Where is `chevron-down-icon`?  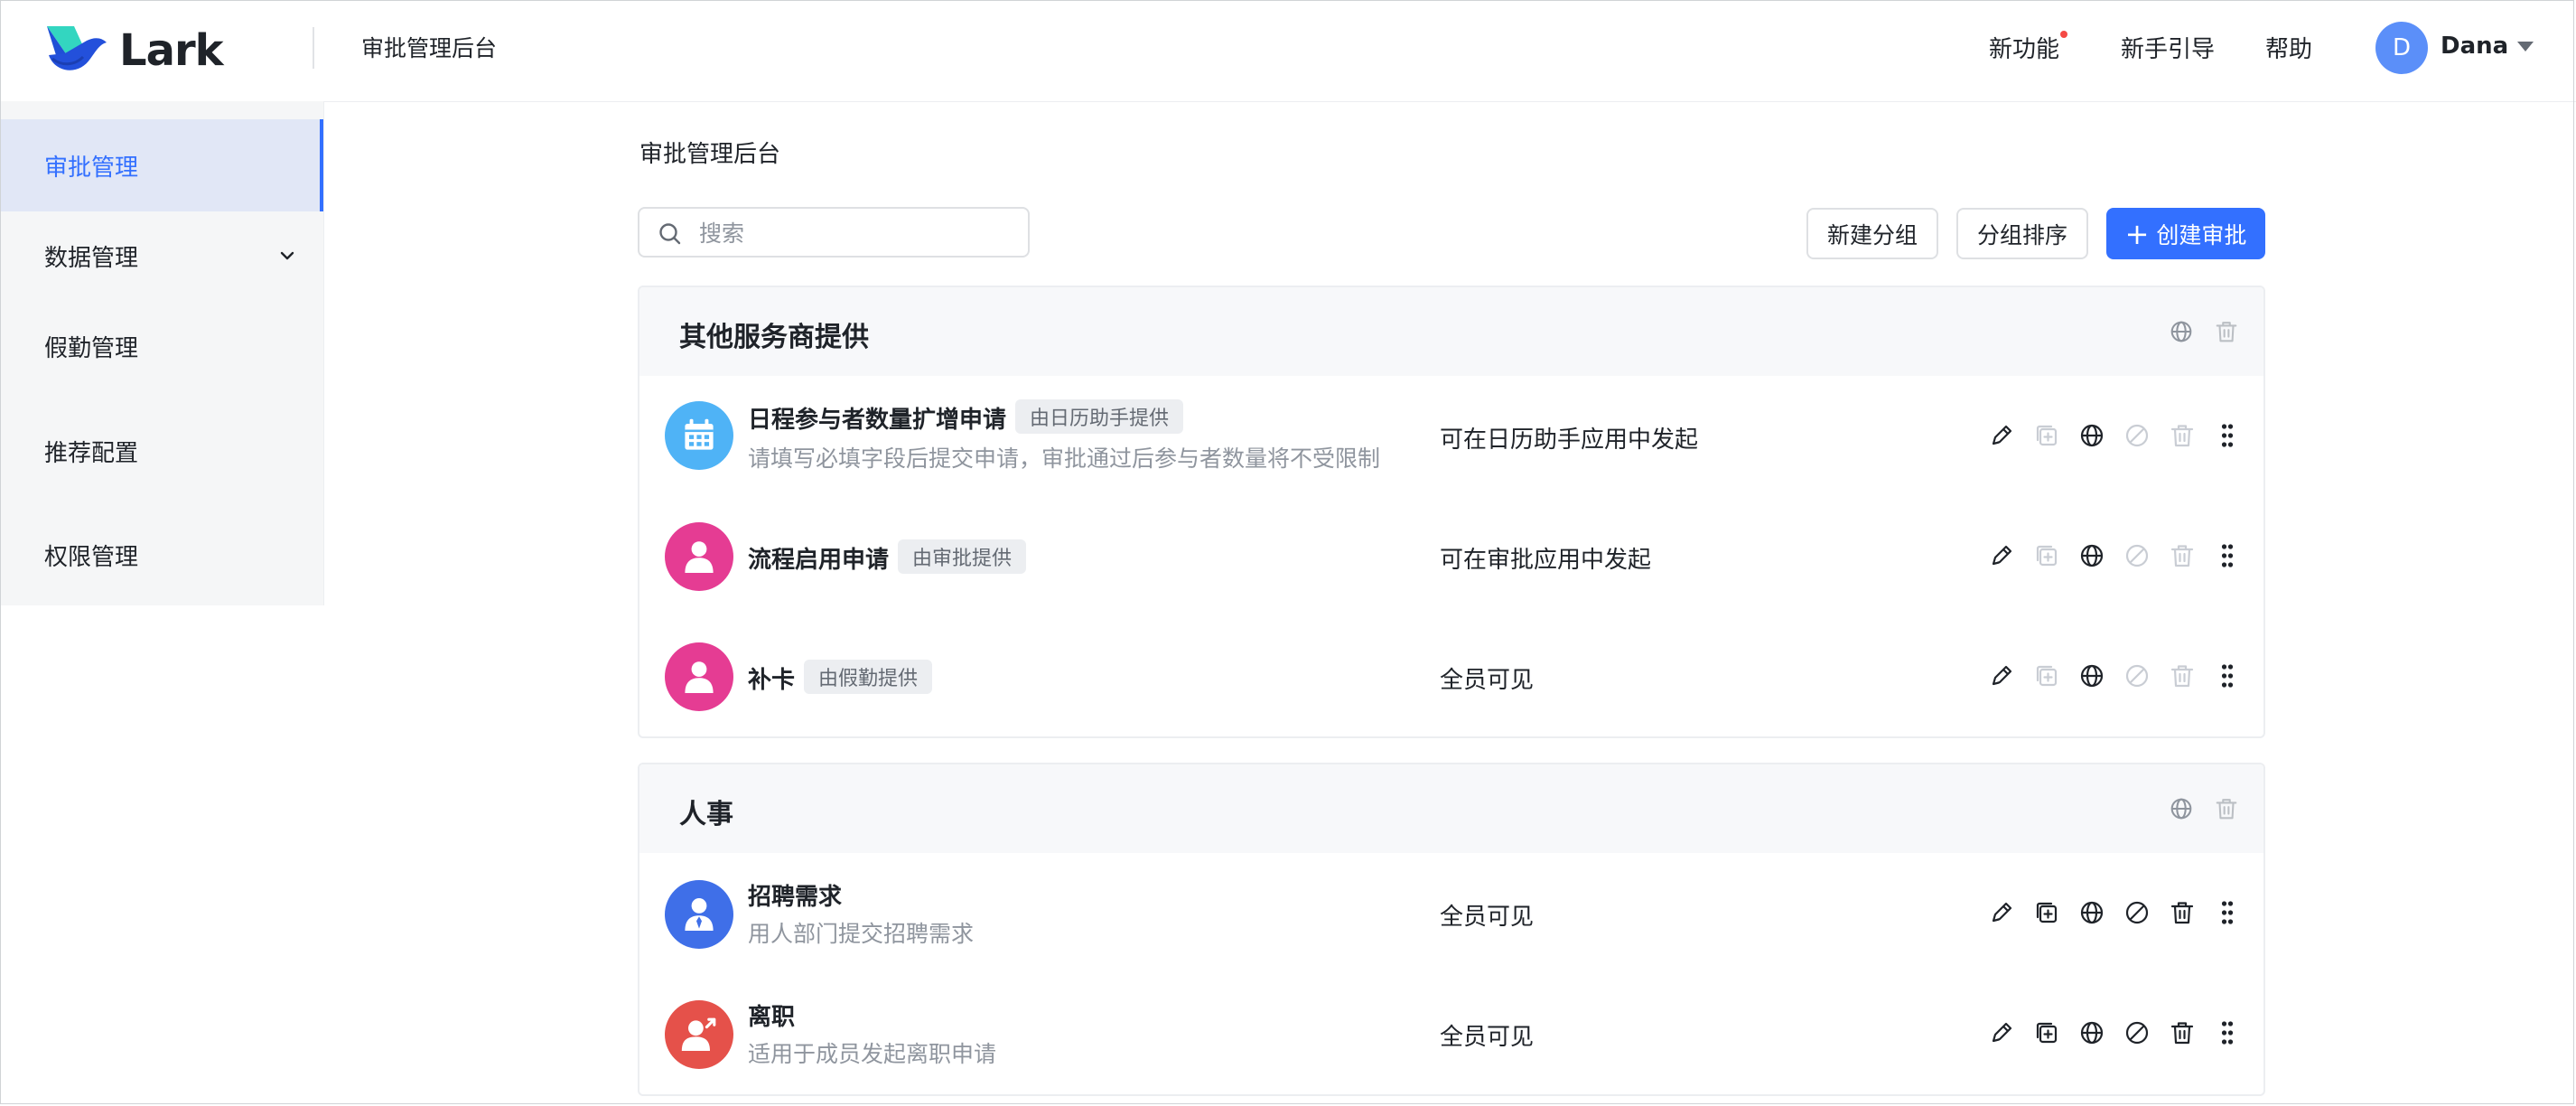 chevron-down-icon is located at coordinates (287, 256).